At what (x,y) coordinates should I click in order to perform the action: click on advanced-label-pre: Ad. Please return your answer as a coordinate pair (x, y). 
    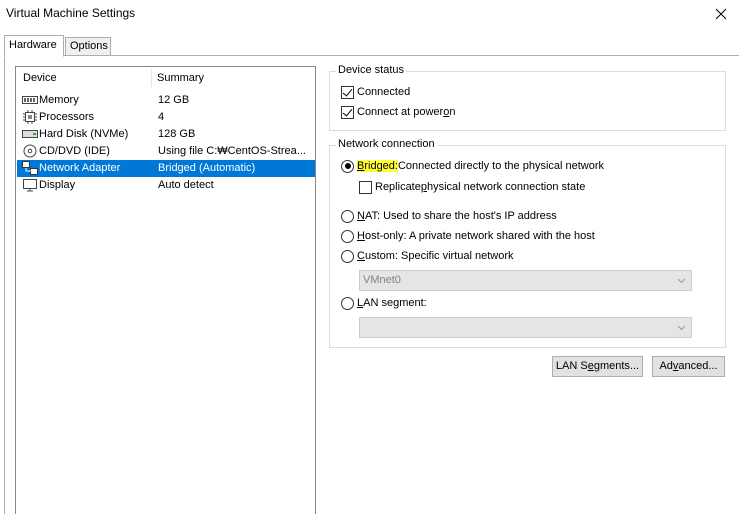
    Looking at the image, I should click on (666, 366).